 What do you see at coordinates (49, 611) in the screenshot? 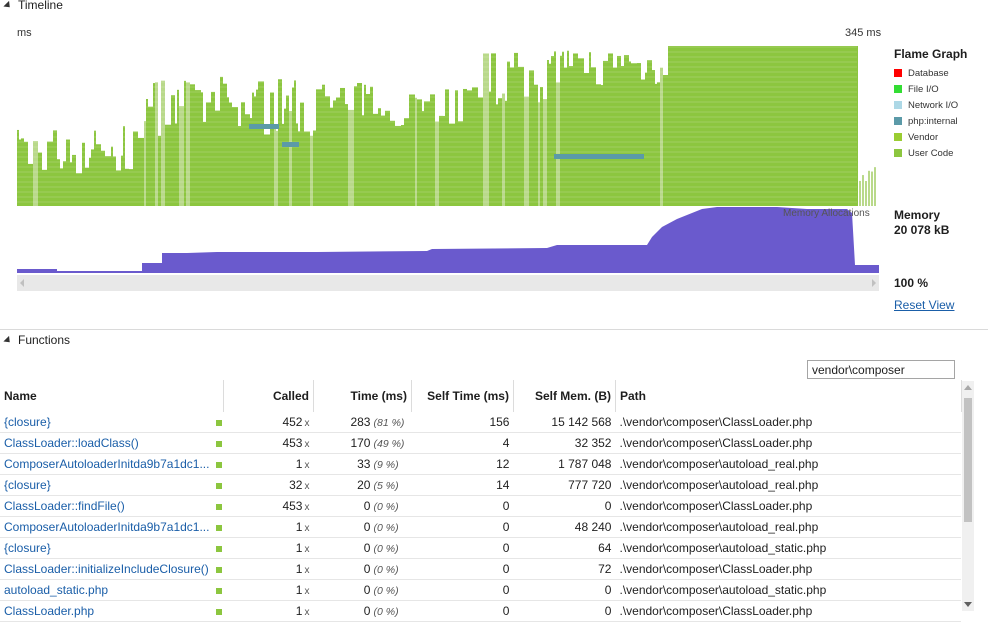
I see `function-name: ClassLoader.php` at bounding box center [49, 611].